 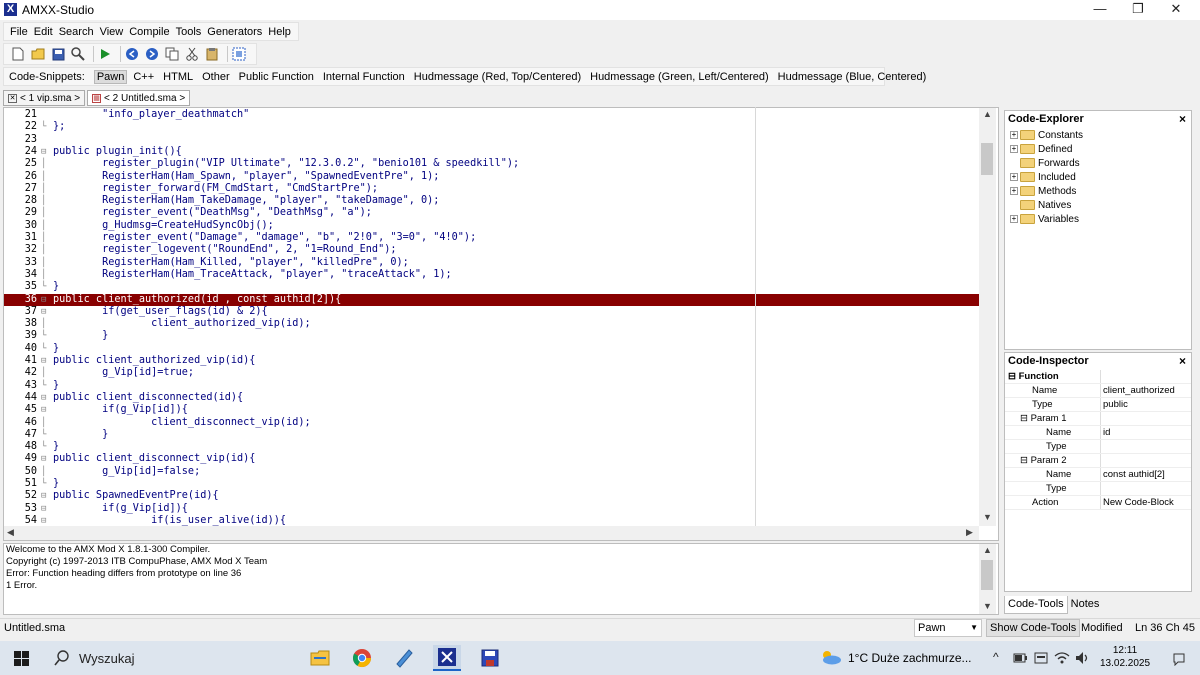 What do you see at coordinates (492, 140) in the screenshot?
I see `code-line: 23` at bounding box center [492, 140].